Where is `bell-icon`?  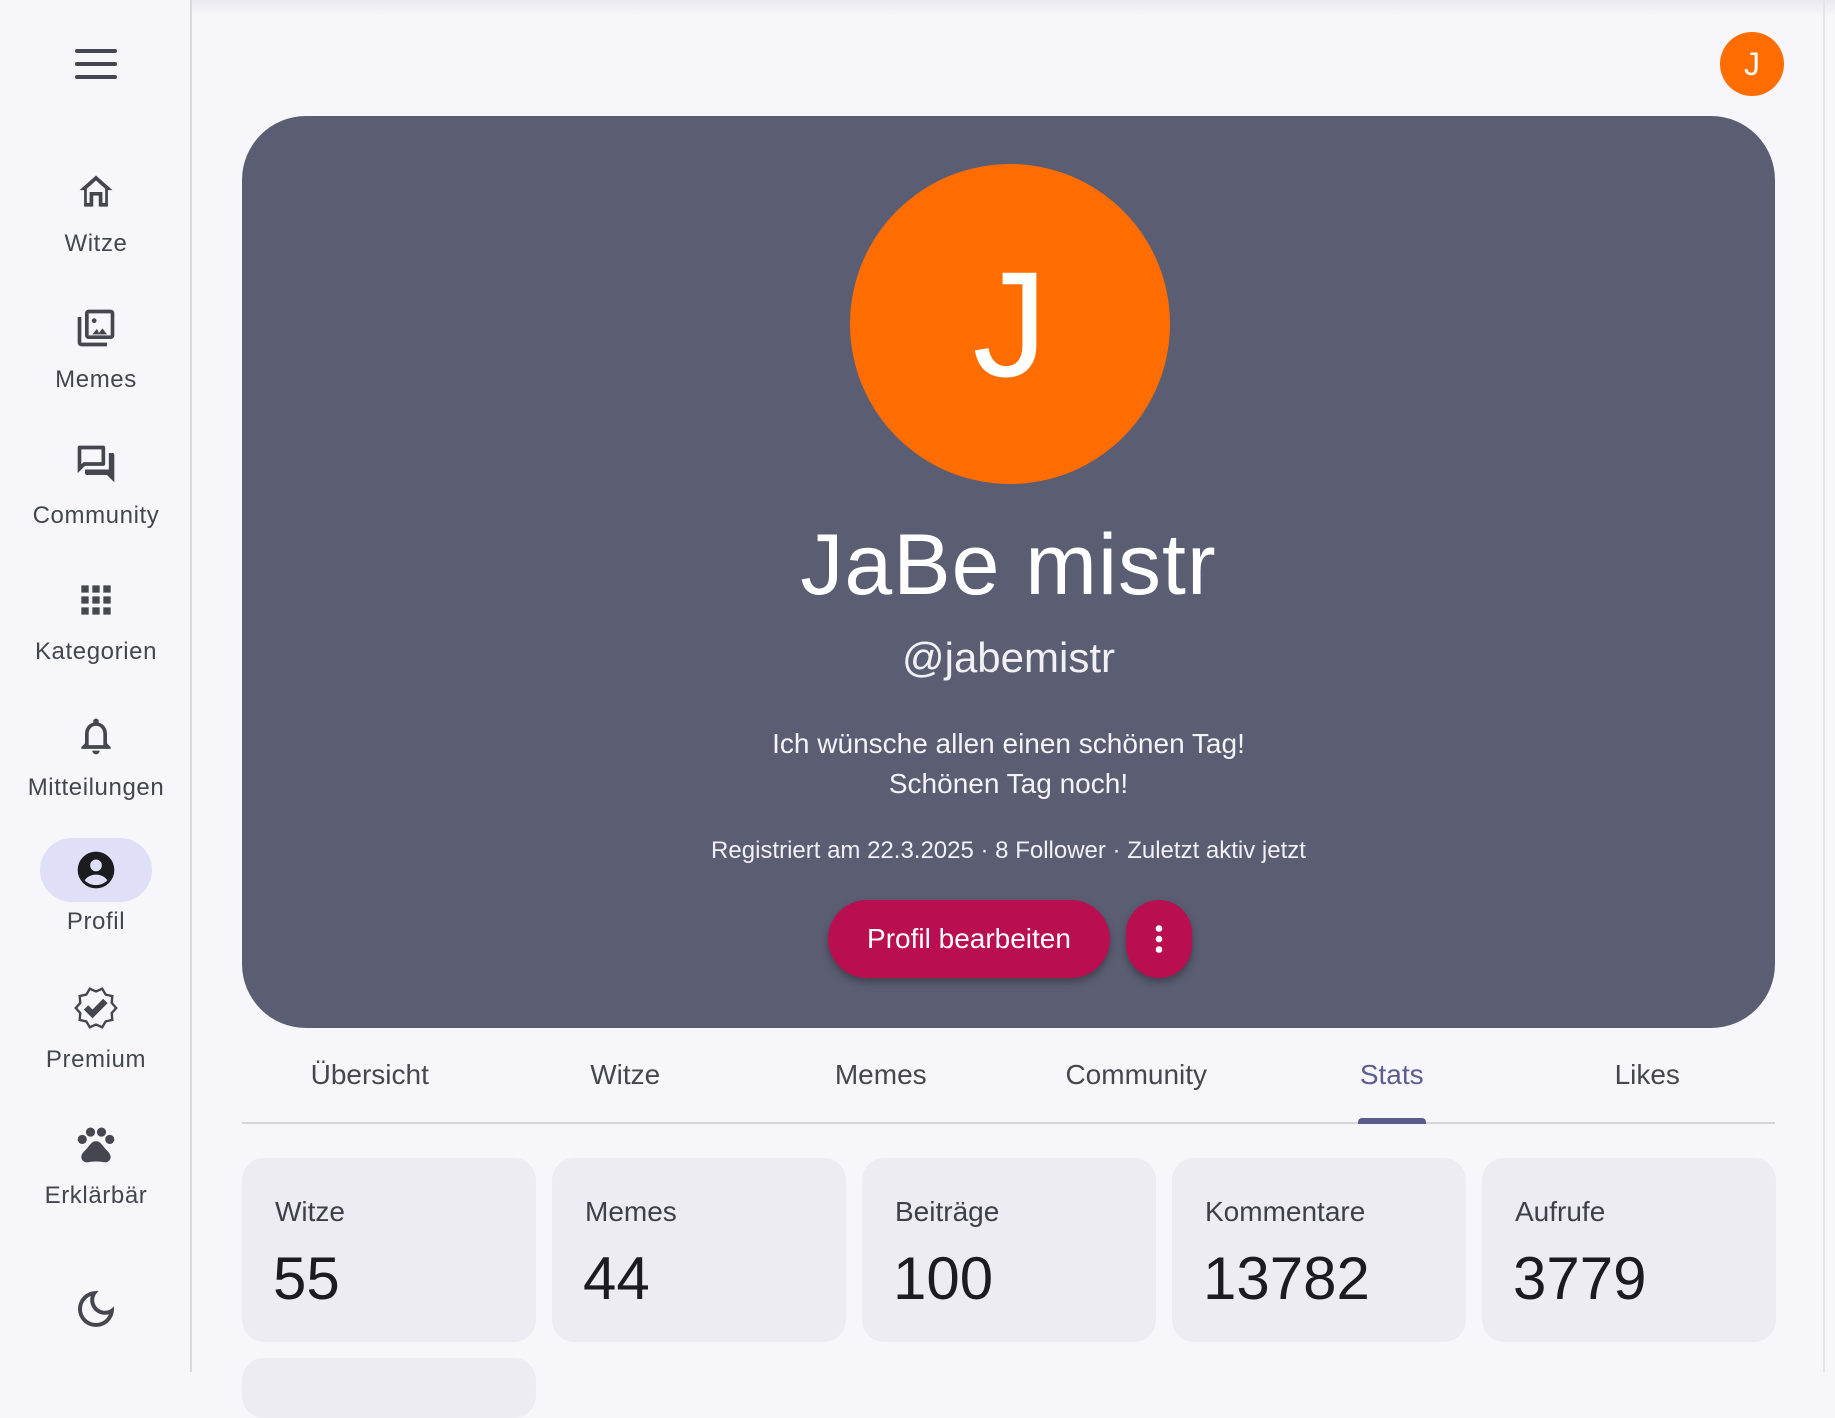
bell-icon is located at coordinates (96, 736).